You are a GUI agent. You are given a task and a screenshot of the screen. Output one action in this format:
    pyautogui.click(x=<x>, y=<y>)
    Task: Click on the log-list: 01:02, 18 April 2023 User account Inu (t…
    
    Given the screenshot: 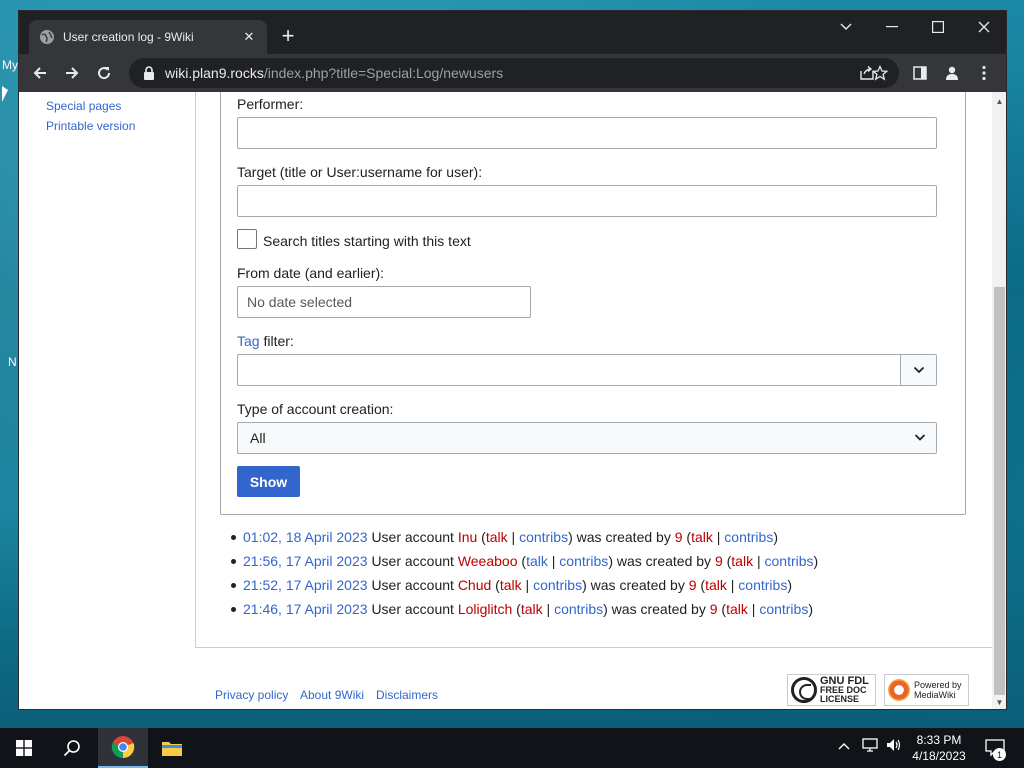 What is the action you would take?
    pyautogui.click(x=523, y=573)
    